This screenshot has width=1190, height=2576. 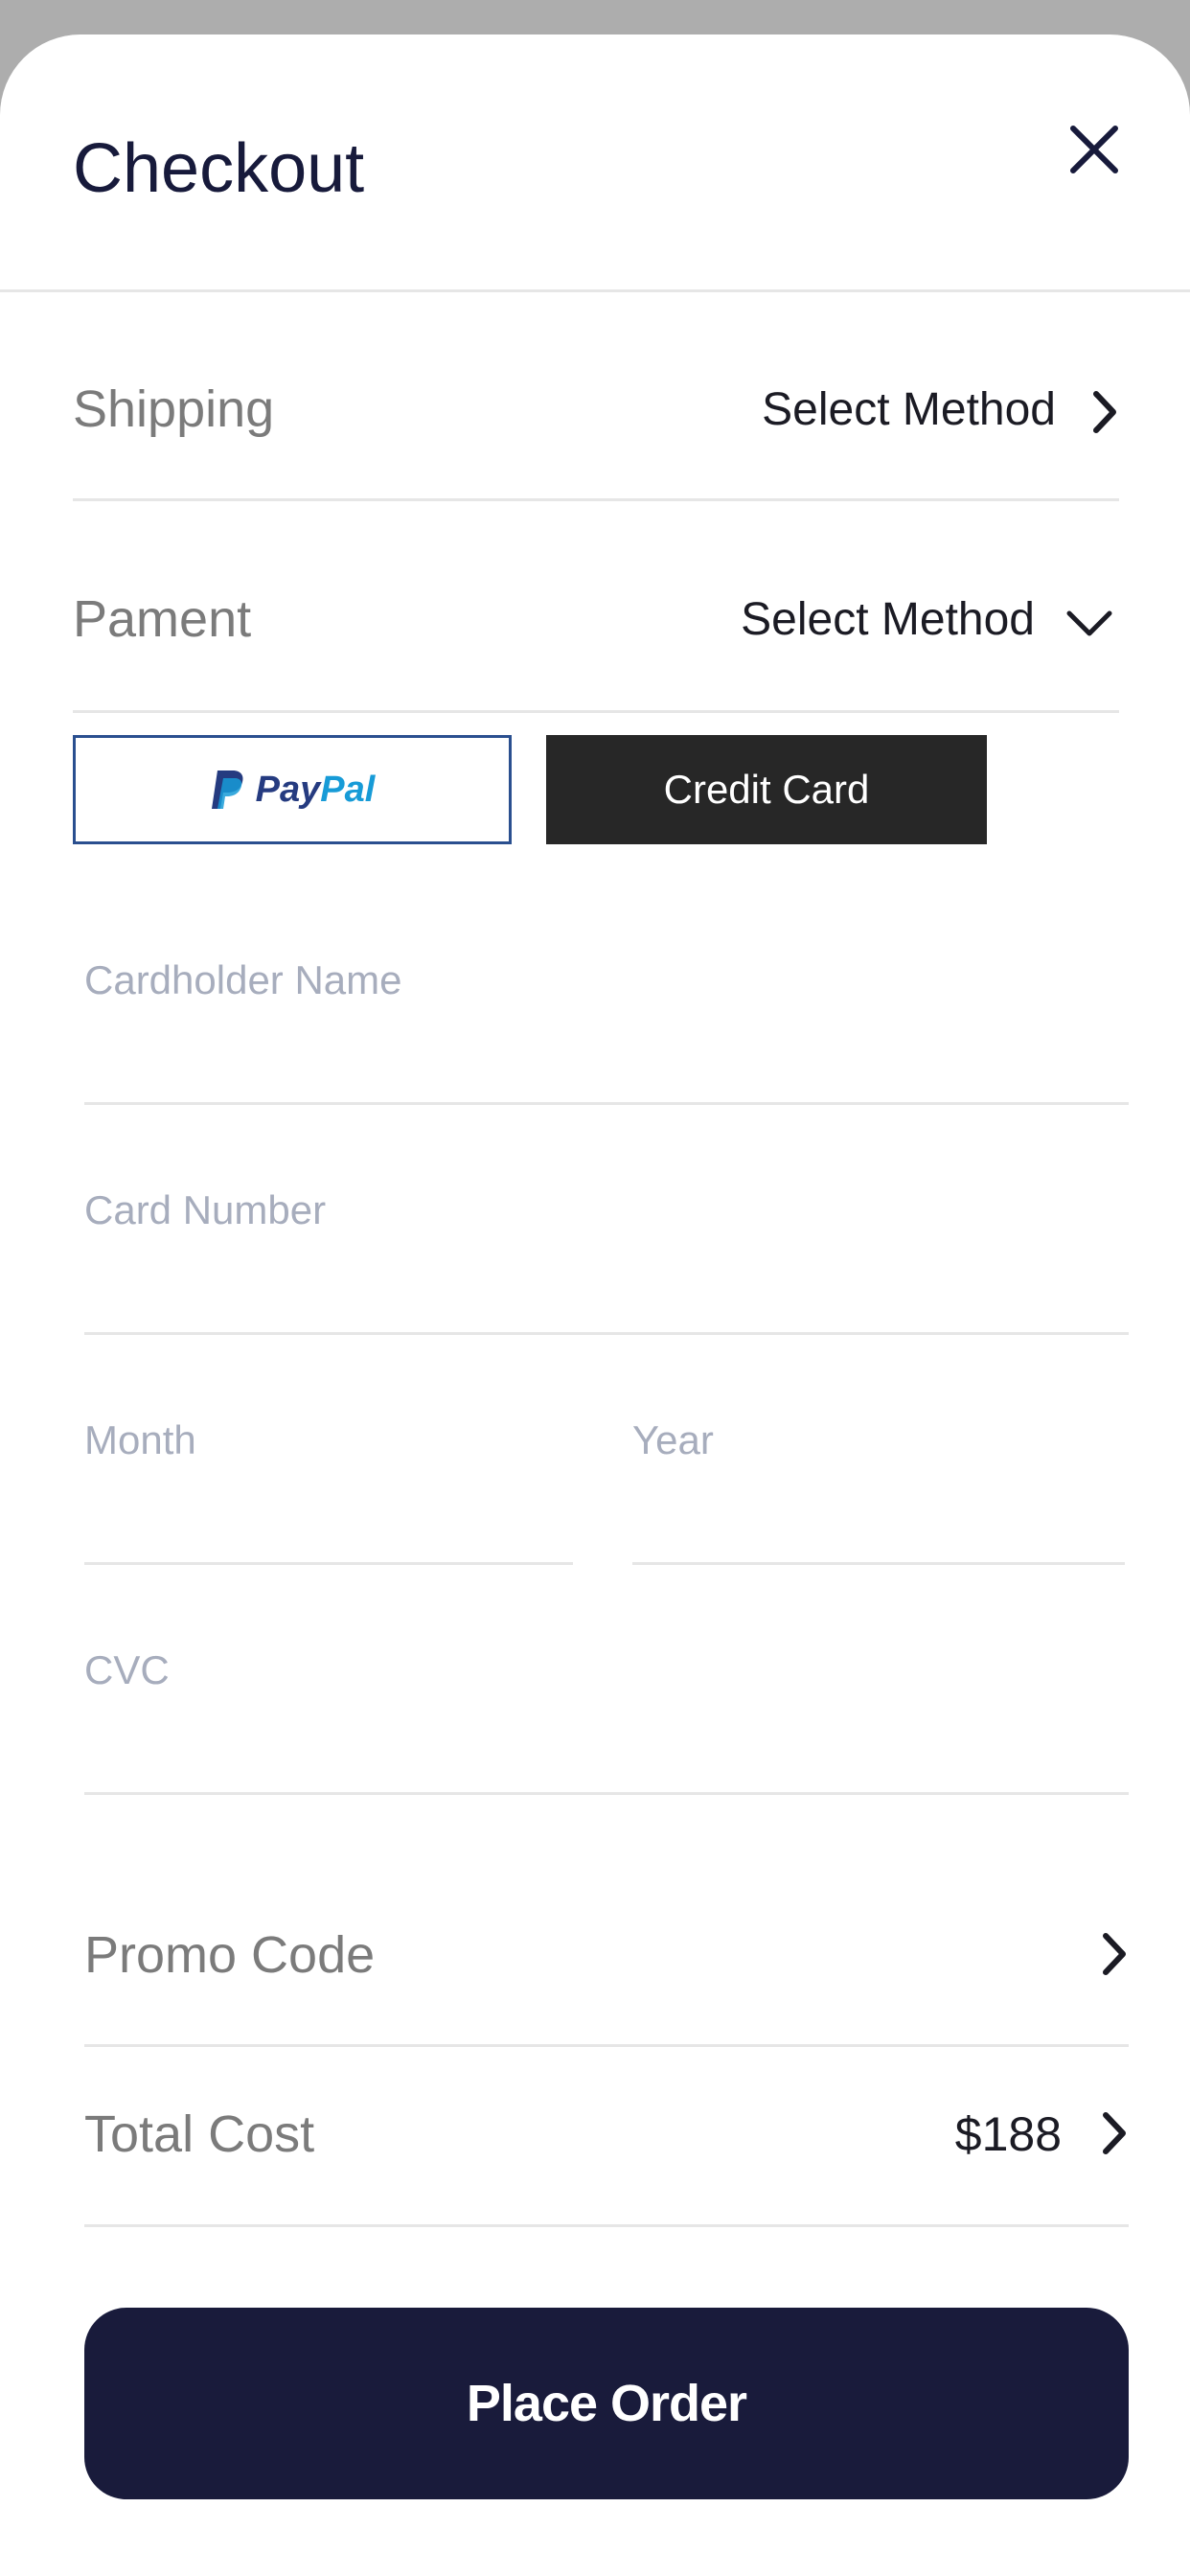 What do you see at coordinates (606, 1026) in the screenshot?
I see `cardholder-name-field` at bounding box center [606, 1026].